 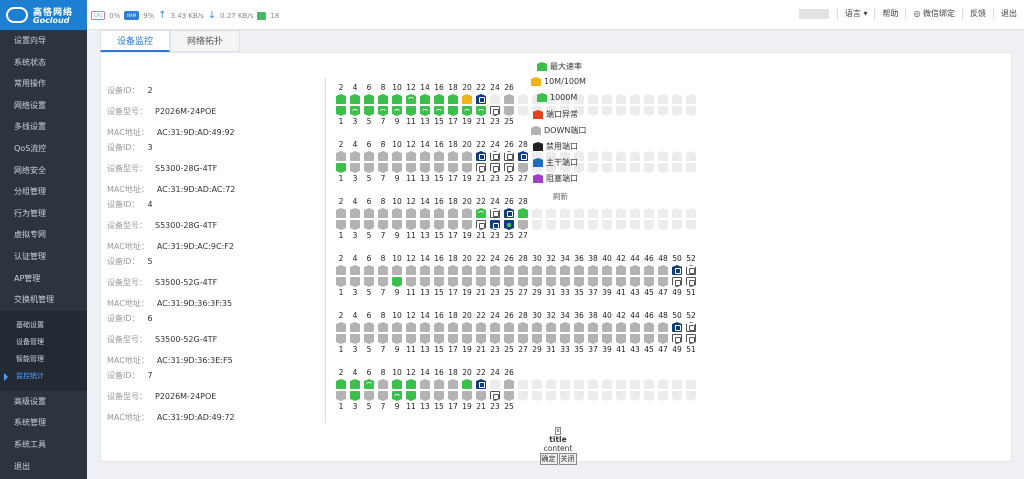 I want to click on sidebar-item: 网络安全, so click(x=43, y=171).